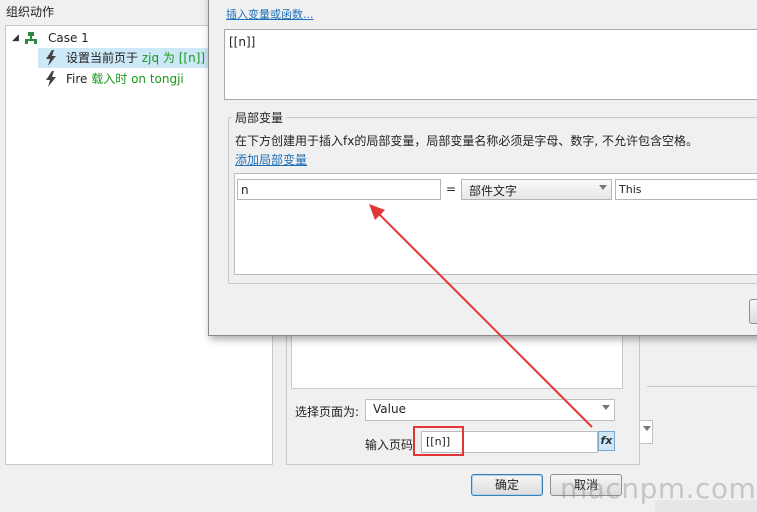 Image resolution: width=757 pixels, height=512 pixels. Describe the element at coordinates (658, 488) in the screenshot. I see `watermark: macnpm.com` at that location.